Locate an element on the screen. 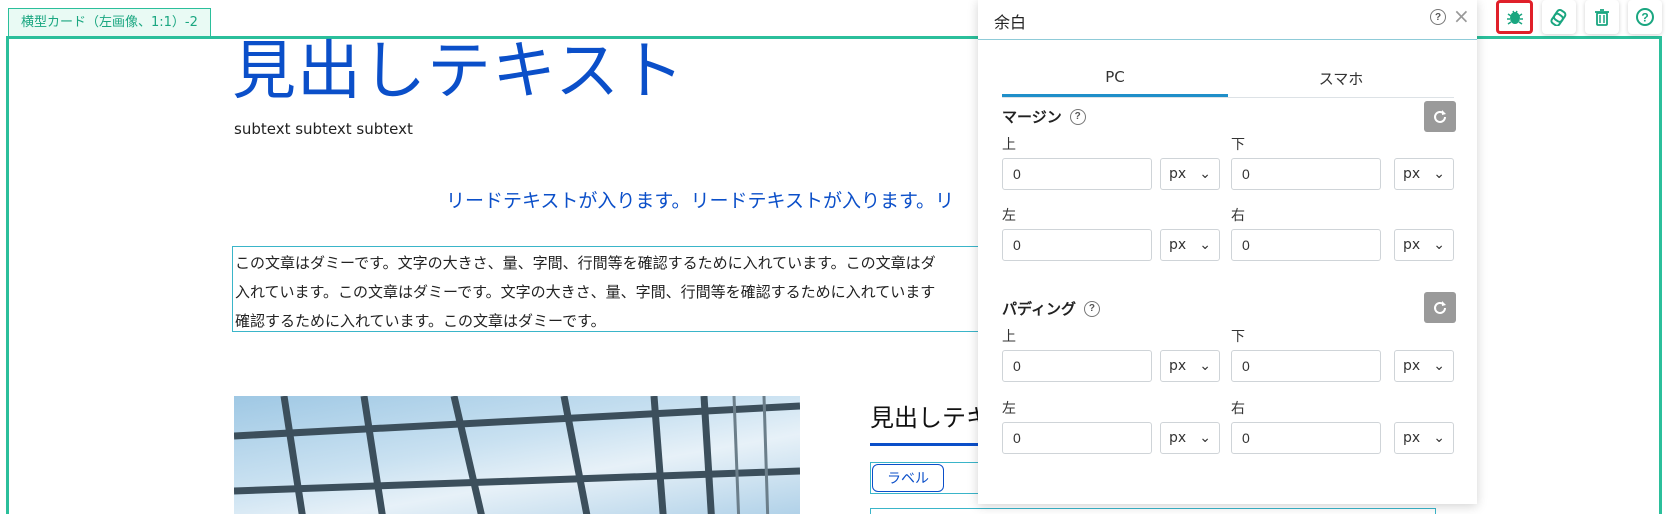 This screenshot has height=514, width=1667. margin-left-unit-select: px ⌄ is located at coordinates (1190, 245).